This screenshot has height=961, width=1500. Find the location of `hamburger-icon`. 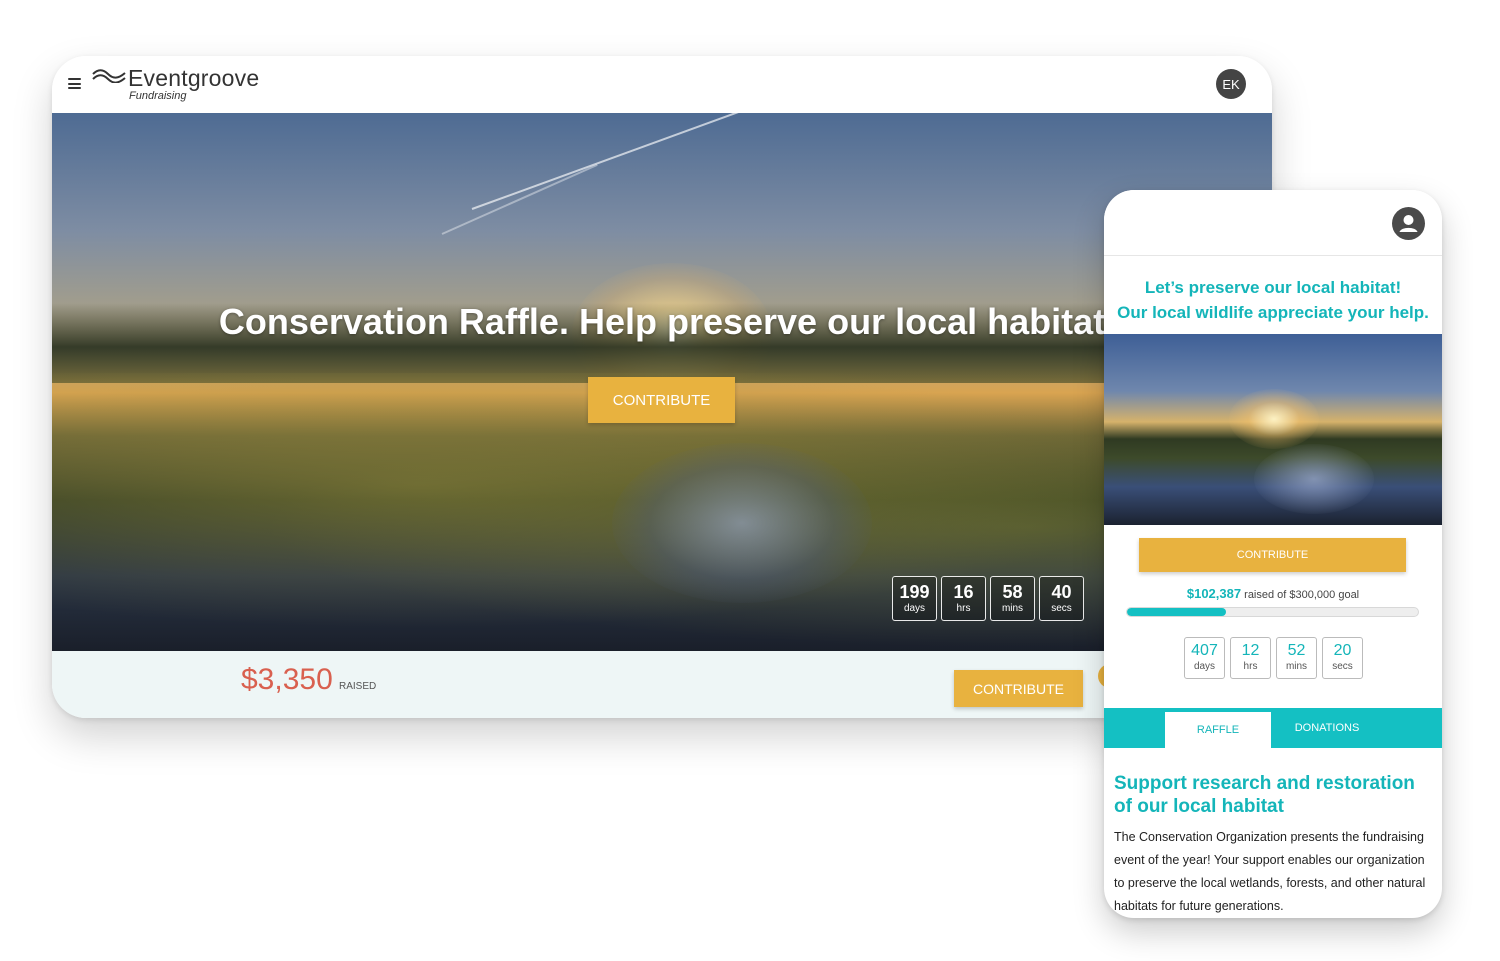

hamburger-icon is located at coordinates (74, 83).